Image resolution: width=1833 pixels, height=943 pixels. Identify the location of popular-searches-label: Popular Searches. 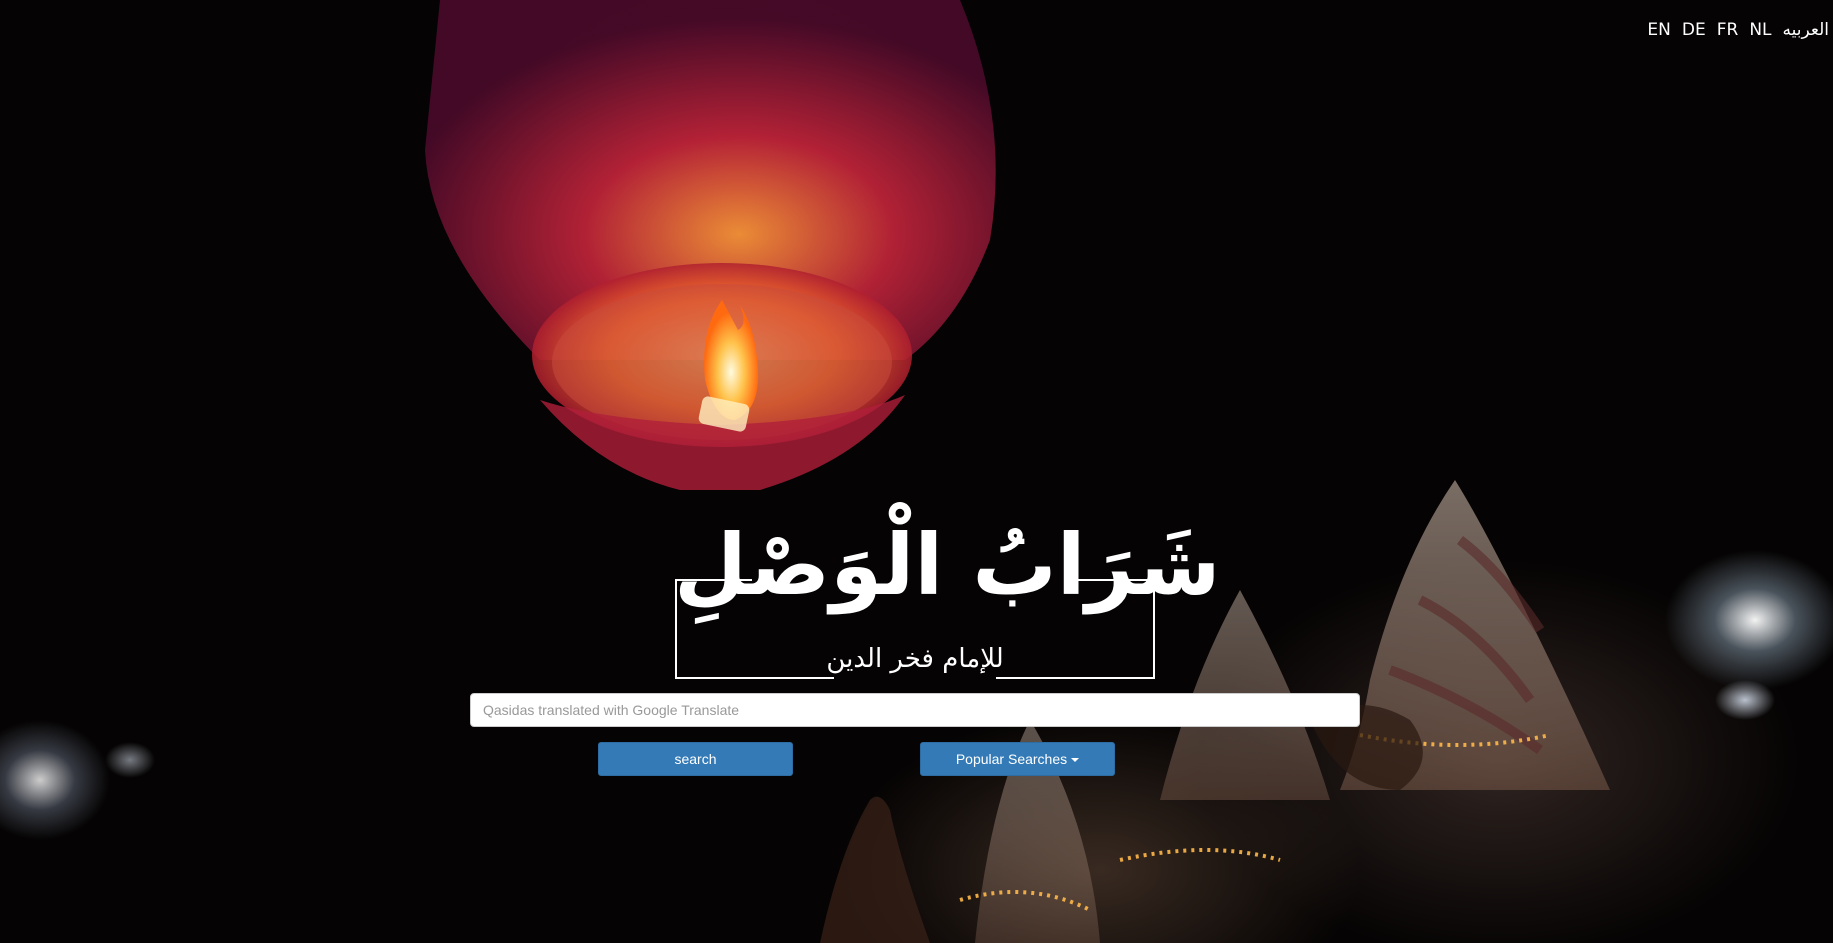
(1011, 759).